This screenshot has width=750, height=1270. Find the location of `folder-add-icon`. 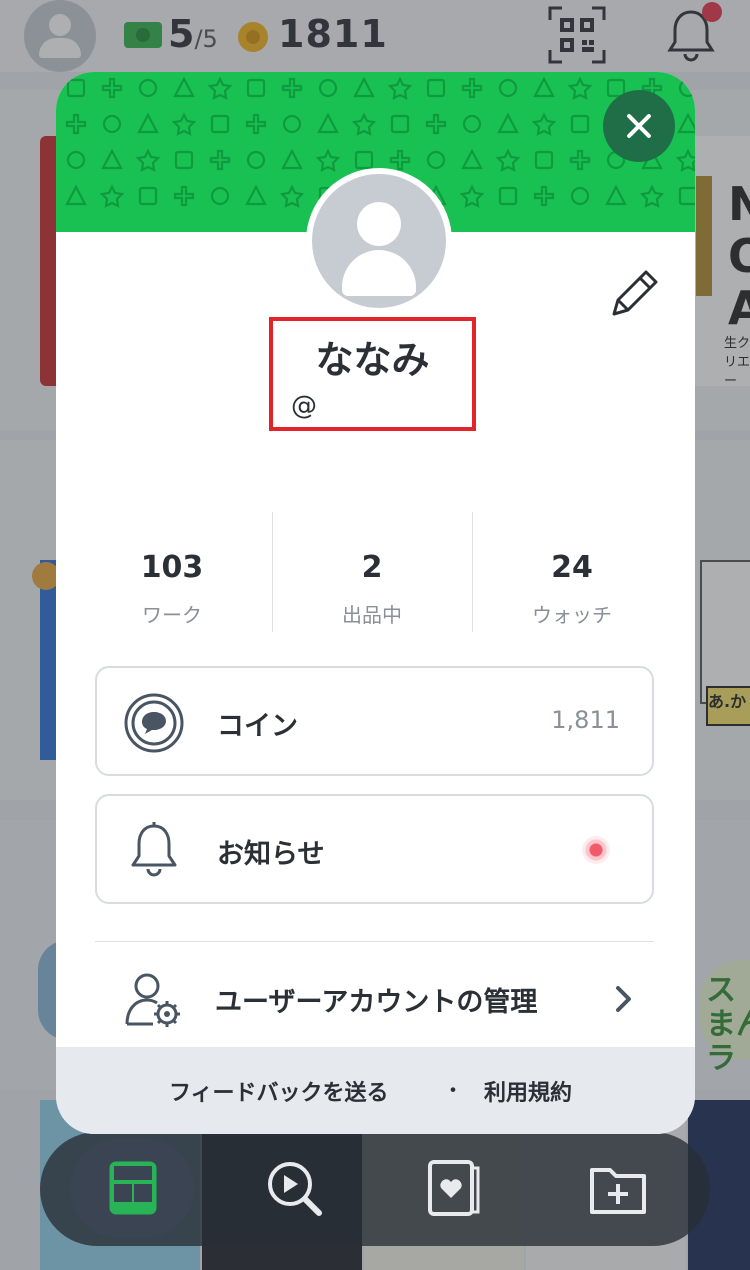

folder-add-icon is located at coordinates (618, 1188).